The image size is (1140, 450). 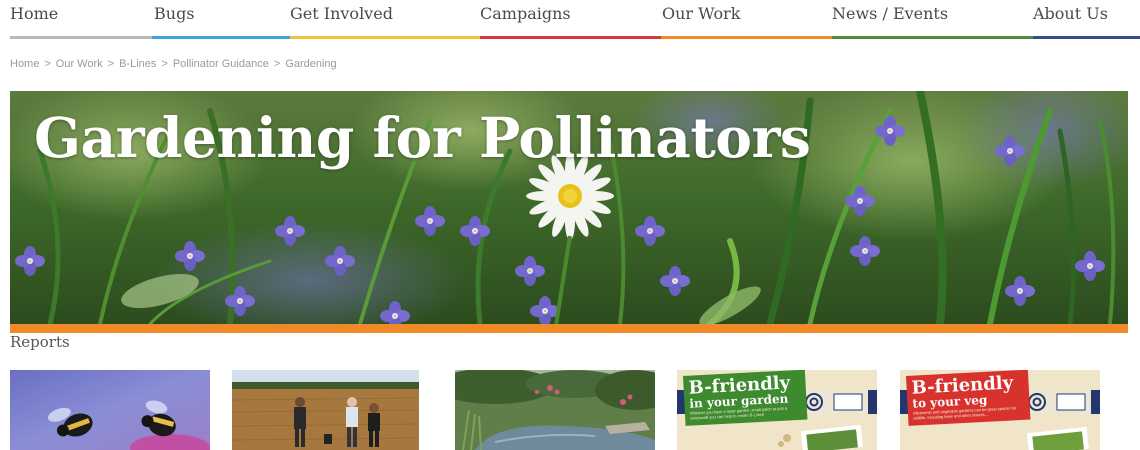 I want to click on report-card-bumblebees, so click(x=110, y=410).